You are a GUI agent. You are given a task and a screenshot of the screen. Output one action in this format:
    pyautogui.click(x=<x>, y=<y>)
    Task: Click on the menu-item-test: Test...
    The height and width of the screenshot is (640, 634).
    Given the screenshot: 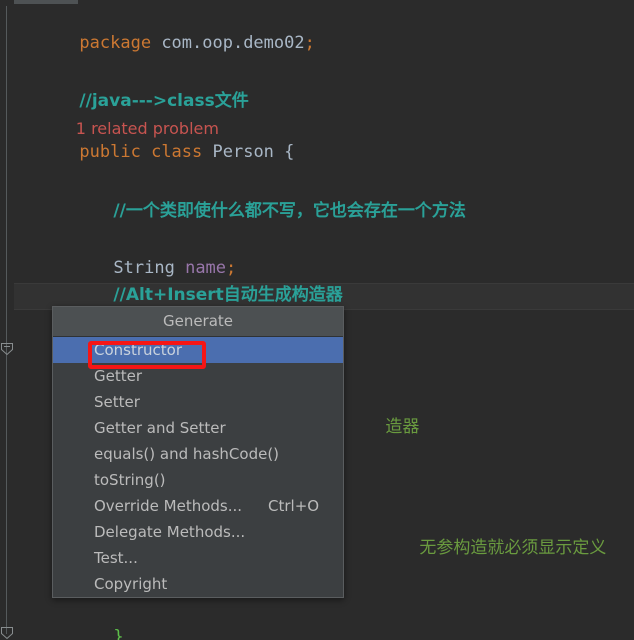 What is the action you would take?
    pyautogui.click(x=198, y=558)
    